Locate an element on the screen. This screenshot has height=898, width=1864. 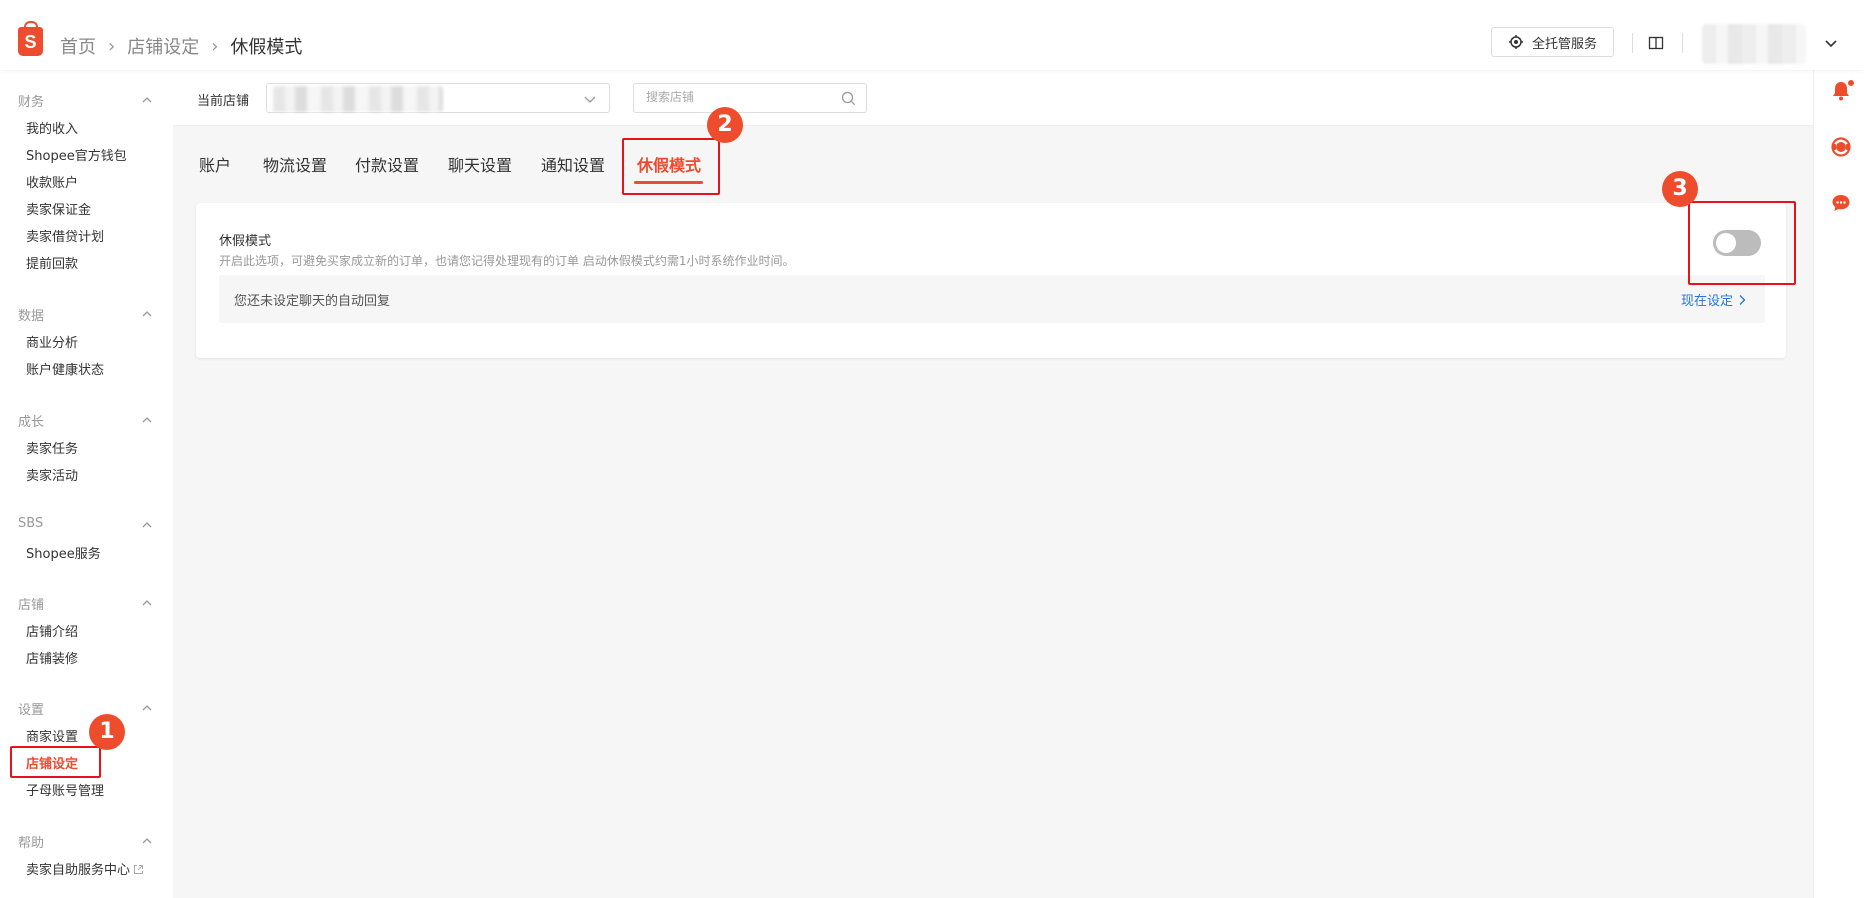
external-link-icon is located at coordinates (139, 869).